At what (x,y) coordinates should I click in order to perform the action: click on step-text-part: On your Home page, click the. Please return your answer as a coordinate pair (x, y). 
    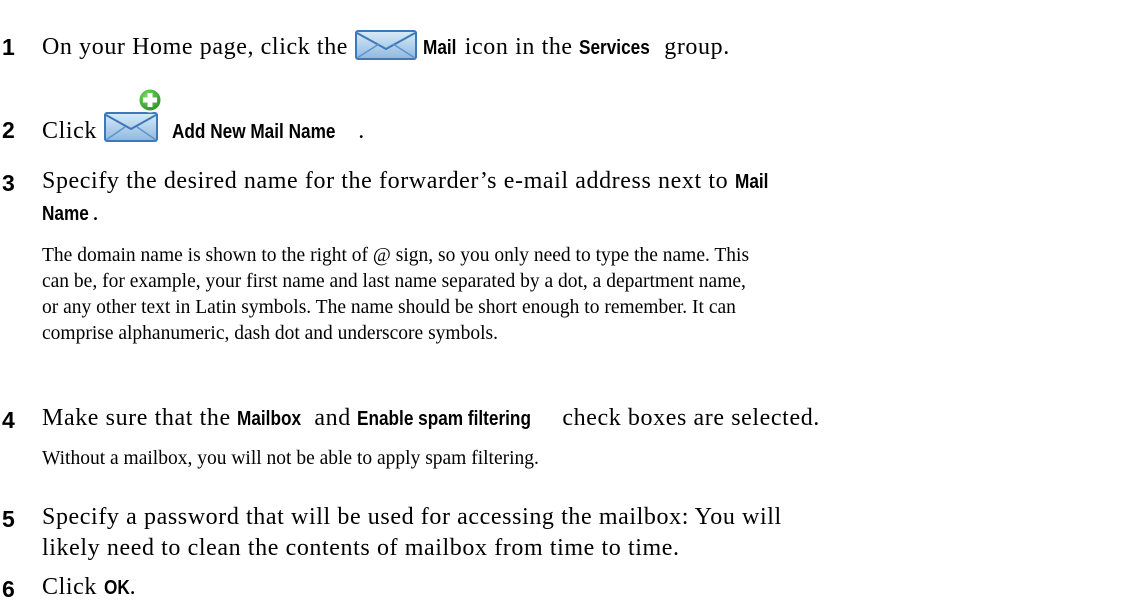
    Looking at the image, I should click on (195, 47).